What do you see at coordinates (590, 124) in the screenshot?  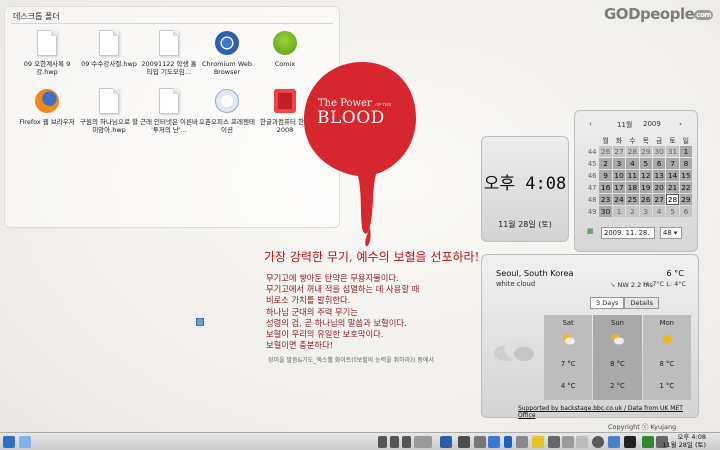 I see `prev-month-icon: ‹` at bounding box center [590, 124].